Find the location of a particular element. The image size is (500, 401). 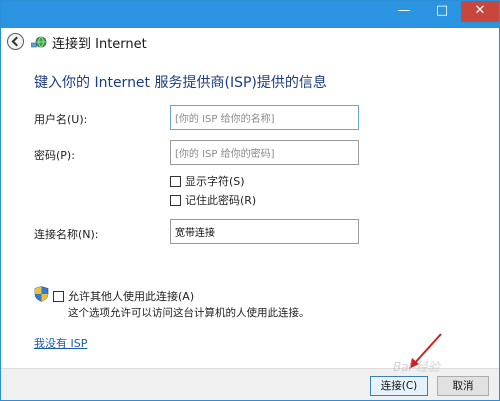

watermark: Bai 经验 is located at coordinates (416, 367).